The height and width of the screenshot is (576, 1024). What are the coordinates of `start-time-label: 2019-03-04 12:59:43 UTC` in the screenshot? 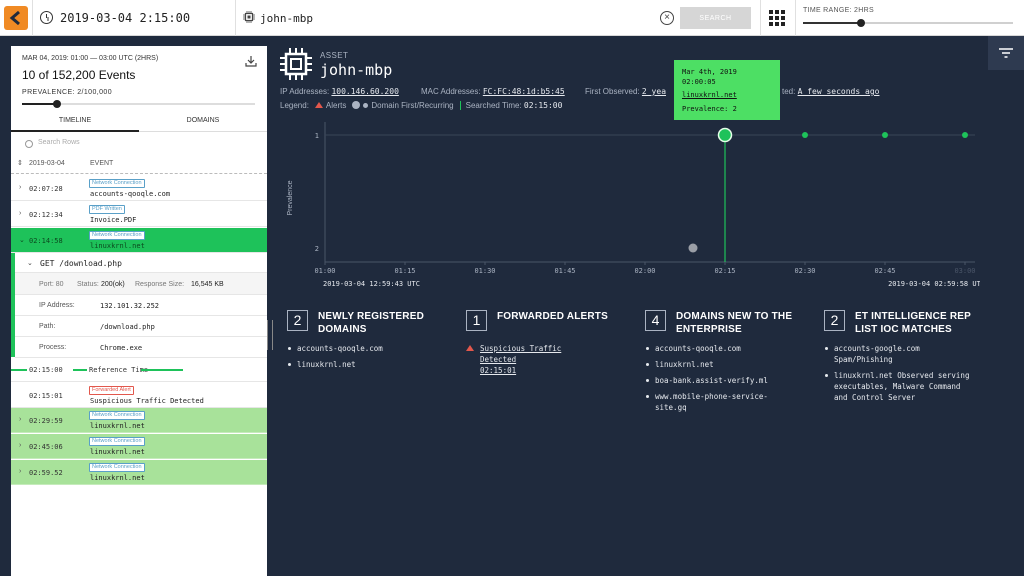 It's located at (371, 284).